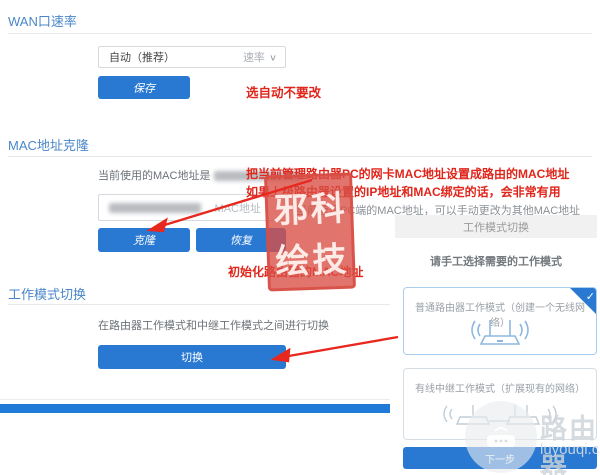 This screenshot has width=600, height=475. What do you see at coordinates (496, 262) in the screenshot?
I see `mode-panel-prompt: 请手工选择需要的工作模式` at bounding box center [496, 262].